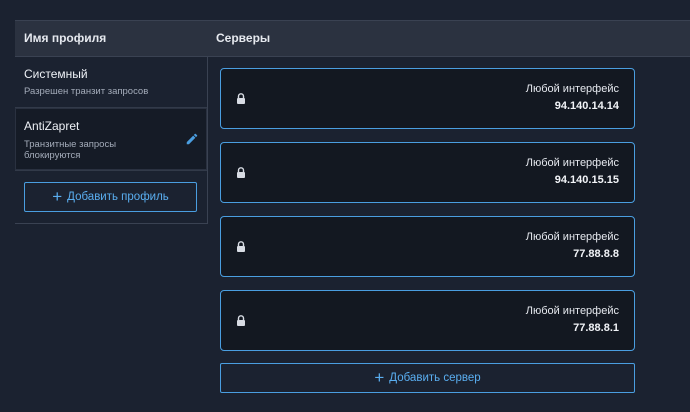  Describe the element at coordinates (65, 38) in the screenshot. I see `profile-name-column-header: Имя профиля` at that location.